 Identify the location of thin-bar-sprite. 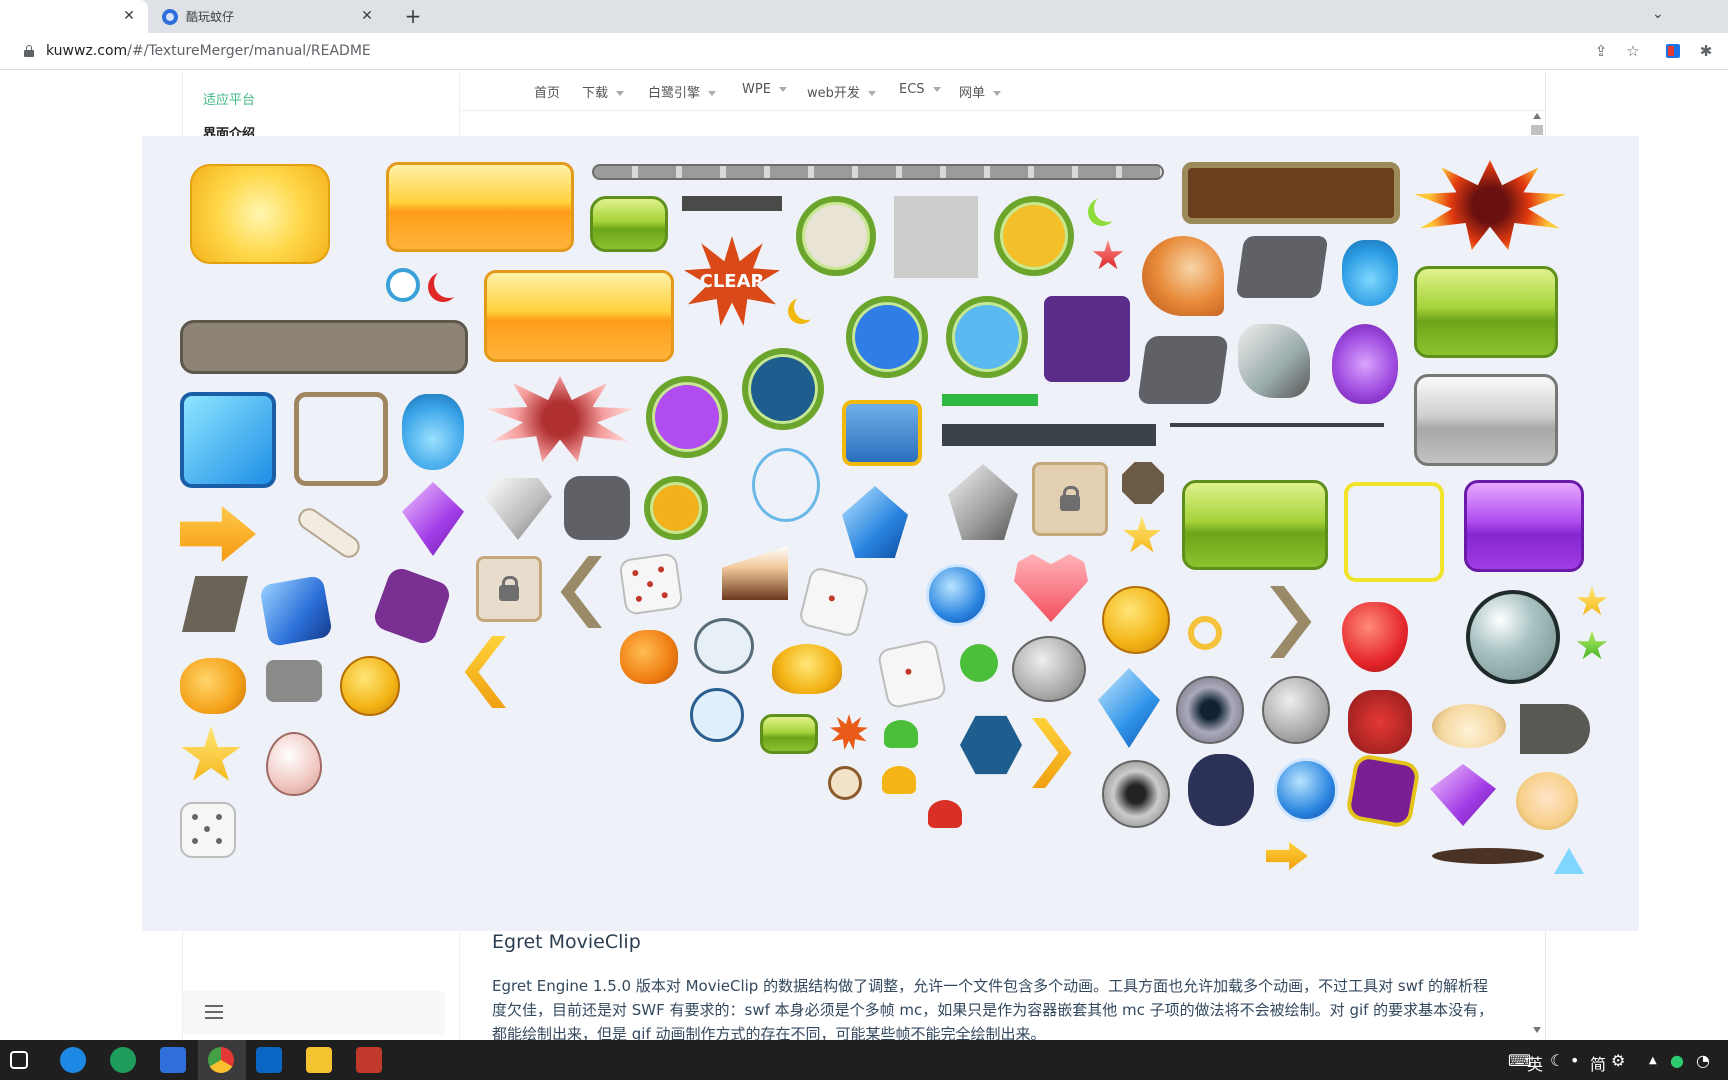
(1277, 425).